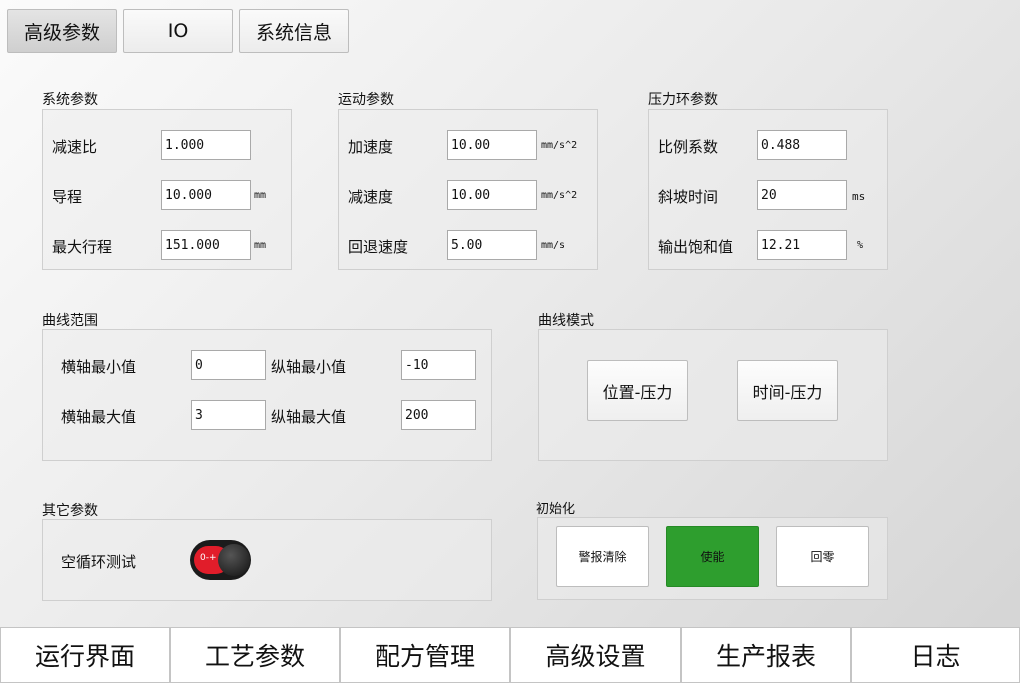 This screenshot has width=1020, height=683. Describe the element at coordinates (637, 390) in the screenshot. I see `position-pressure-button: 位置-压力` at that location.